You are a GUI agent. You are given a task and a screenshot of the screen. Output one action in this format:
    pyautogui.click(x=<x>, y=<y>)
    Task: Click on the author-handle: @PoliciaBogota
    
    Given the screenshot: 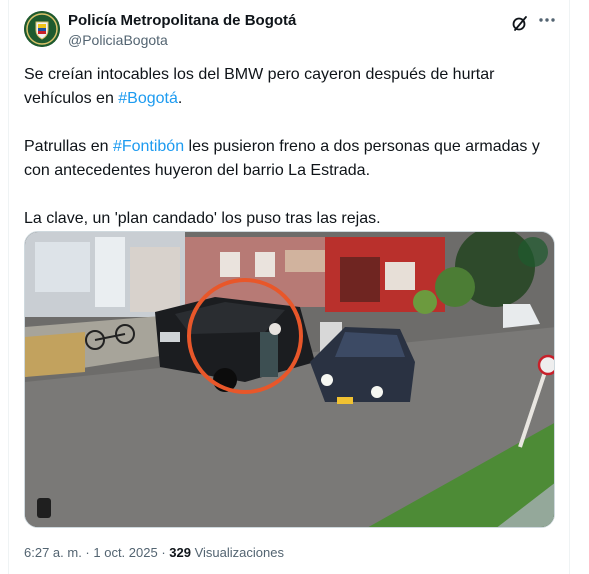 What is the action you would take?
    pyautogui.click(x=118, y=40)
    